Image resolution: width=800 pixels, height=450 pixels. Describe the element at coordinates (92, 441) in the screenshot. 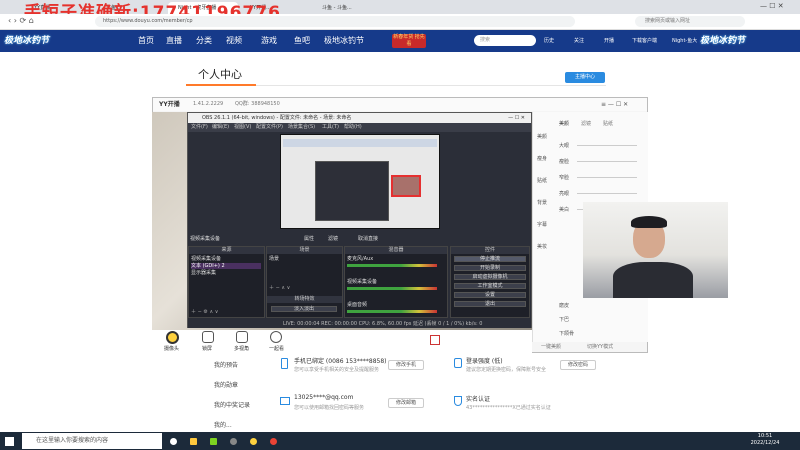

I see `taskbar-search: 在这里输入你要搜索的内容` at that location.